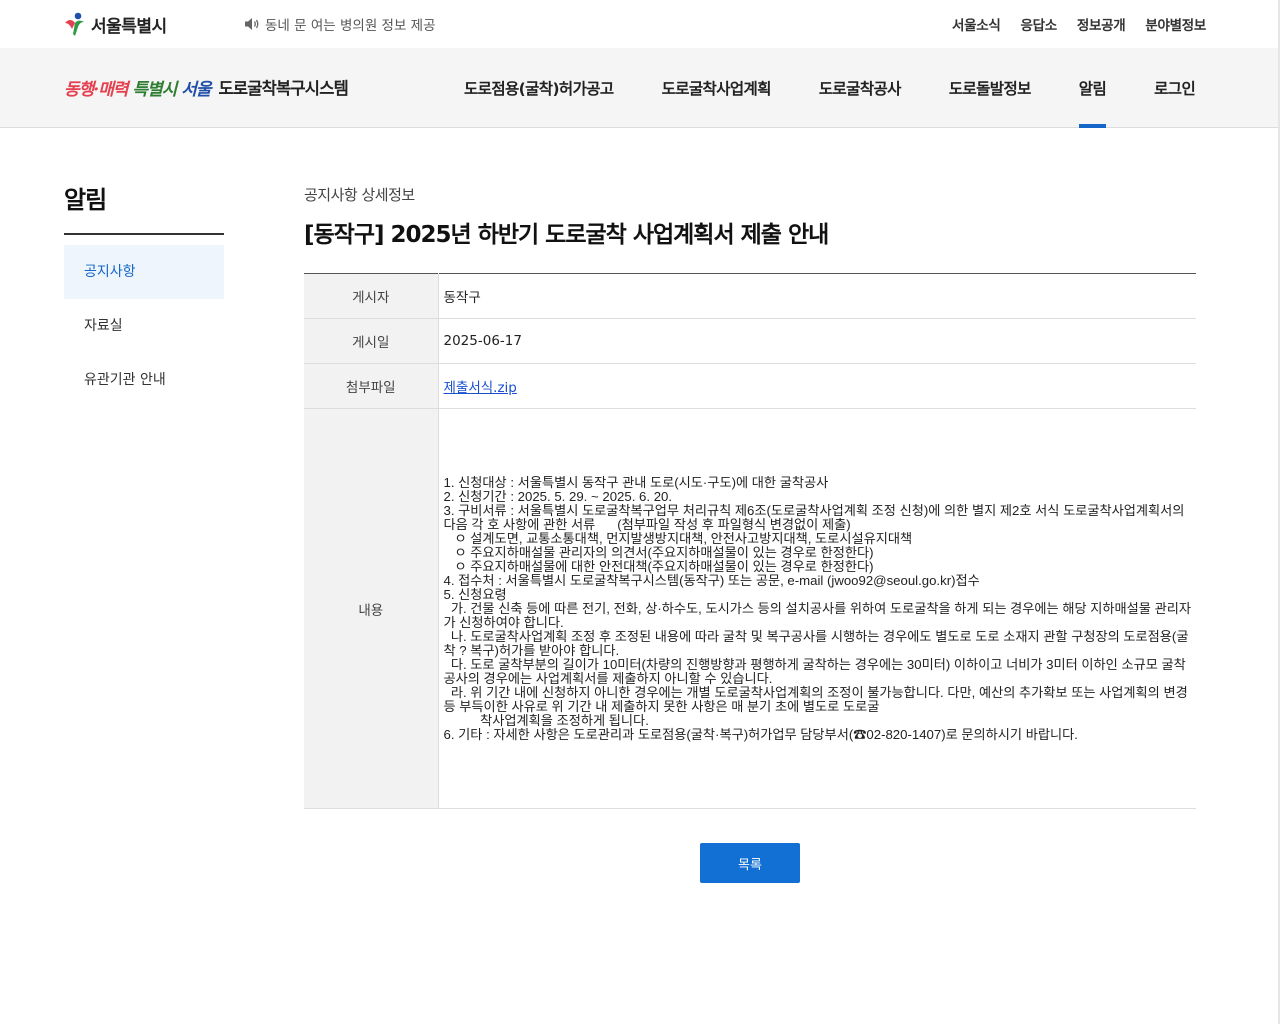  Describe the element at coordinates (1174, 87) in the screenshot. I see `gnb-item-login: 로그인` at that location.